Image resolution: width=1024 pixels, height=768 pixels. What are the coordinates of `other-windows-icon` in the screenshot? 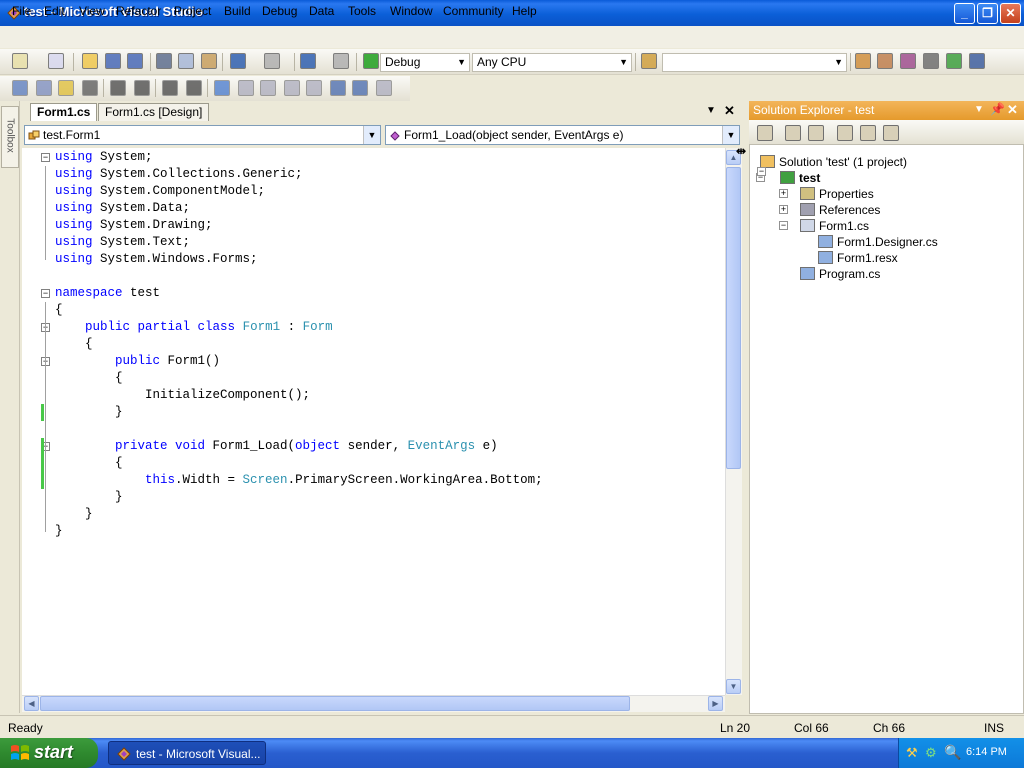 It's located at (977, 61).